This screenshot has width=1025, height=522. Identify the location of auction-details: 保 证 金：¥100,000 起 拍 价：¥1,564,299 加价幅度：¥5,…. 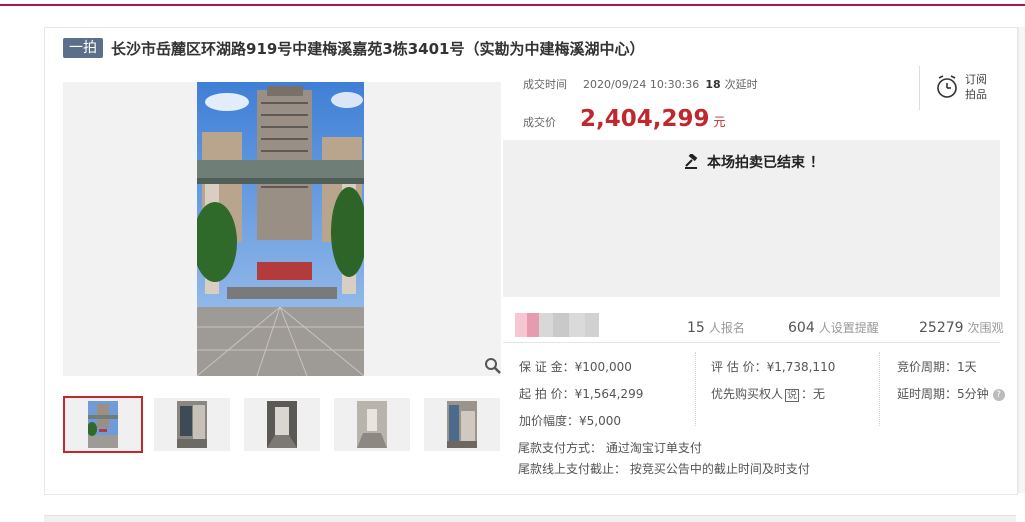
(754, 385).